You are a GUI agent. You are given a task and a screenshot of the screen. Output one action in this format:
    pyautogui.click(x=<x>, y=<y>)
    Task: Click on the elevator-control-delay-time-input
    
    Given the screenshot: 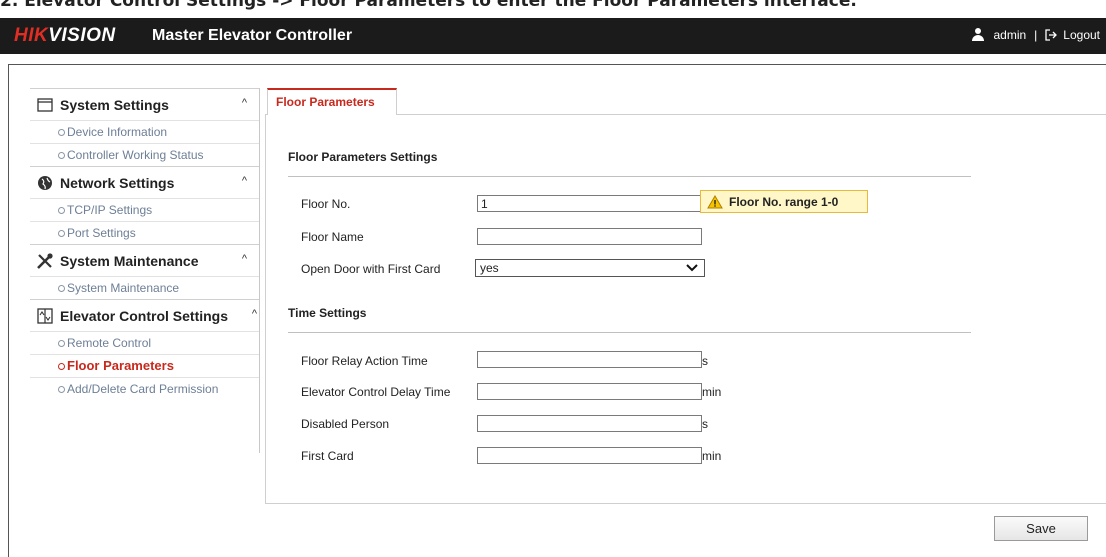 What is the action you would take?
    pyautogui.click(x=589, y=391)
    